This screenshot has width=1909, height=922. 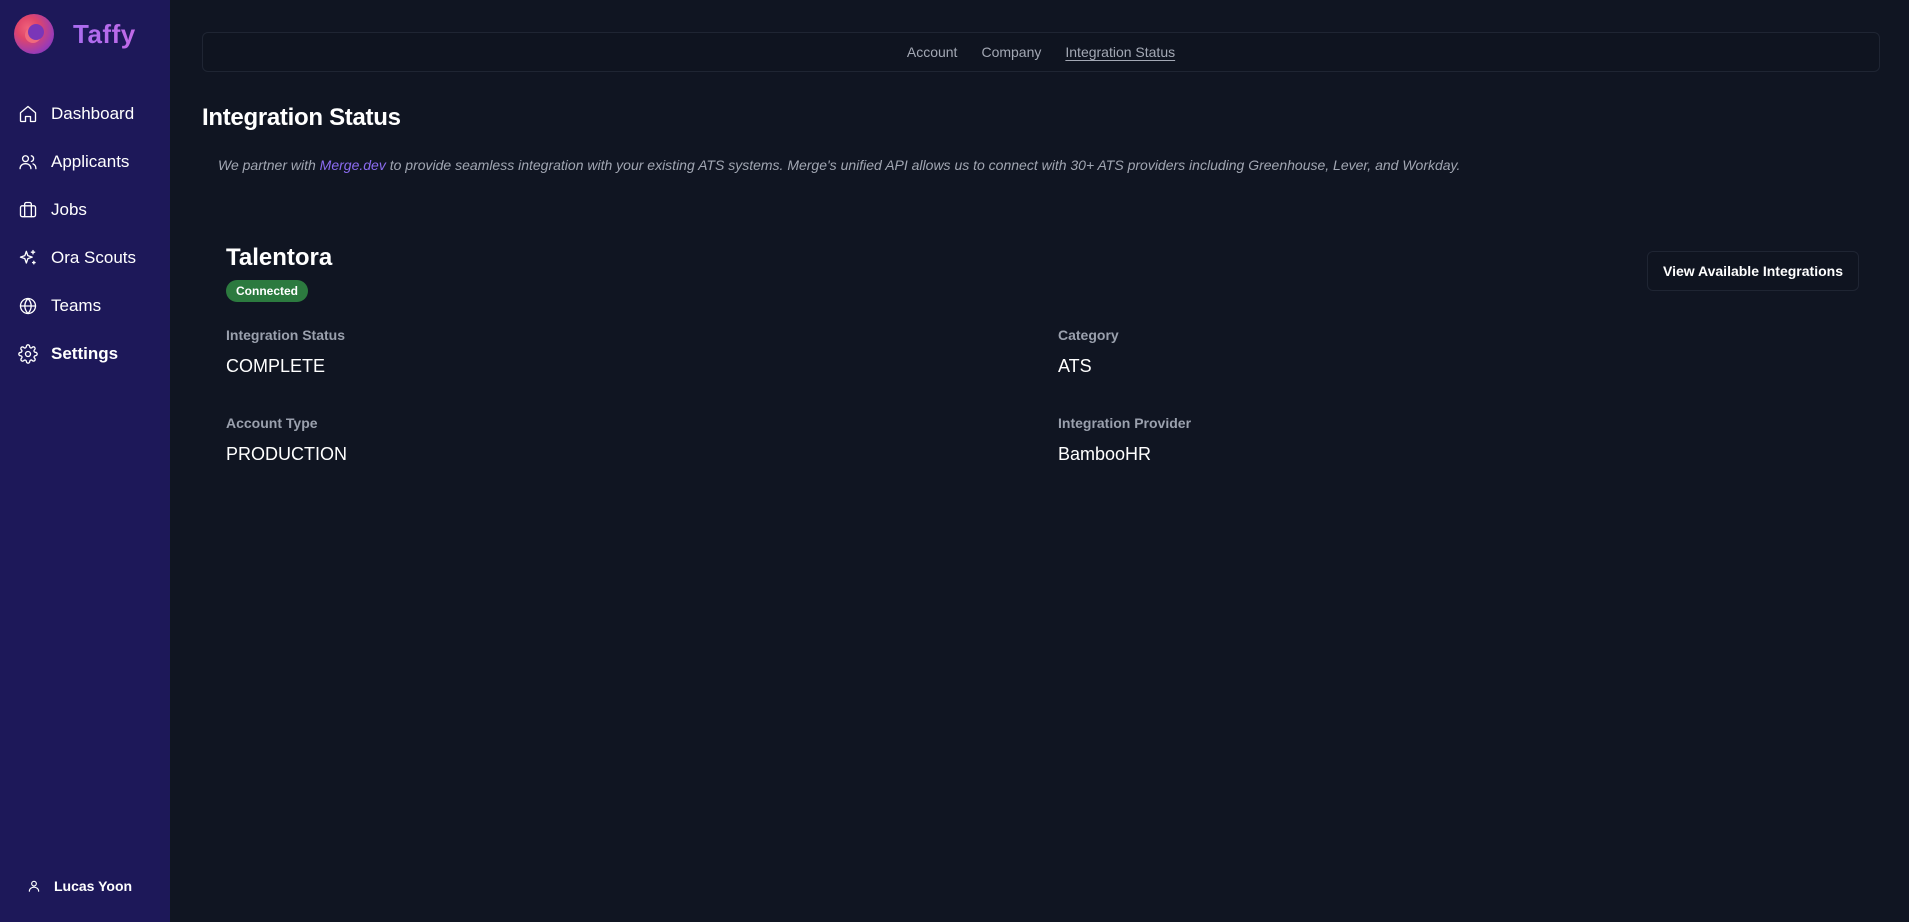 What do you see at coordinates (1753, 271) in the screenshot?
I see `view-available-integrations-button: View Available Integrations` at bounding box center [1753, 271].